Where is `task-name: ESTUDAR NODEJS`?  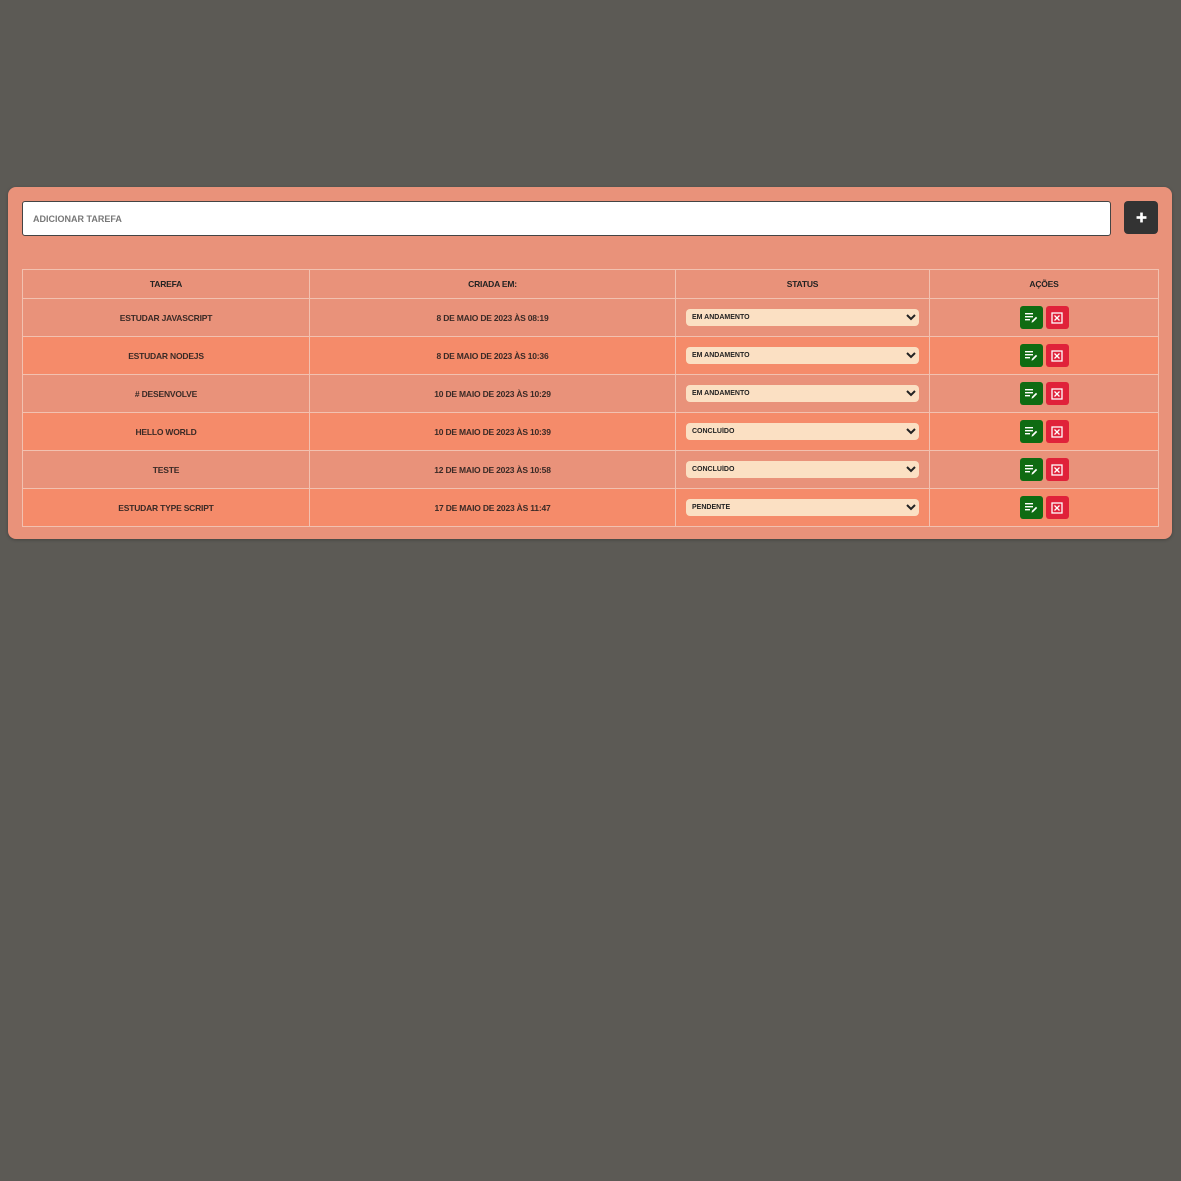 task-name: ESTUDAR NODEJS is located at coordinates (166, 355).